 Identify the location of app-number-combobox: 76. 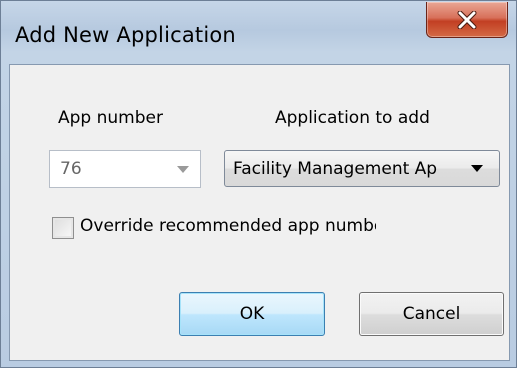
(125, 169).